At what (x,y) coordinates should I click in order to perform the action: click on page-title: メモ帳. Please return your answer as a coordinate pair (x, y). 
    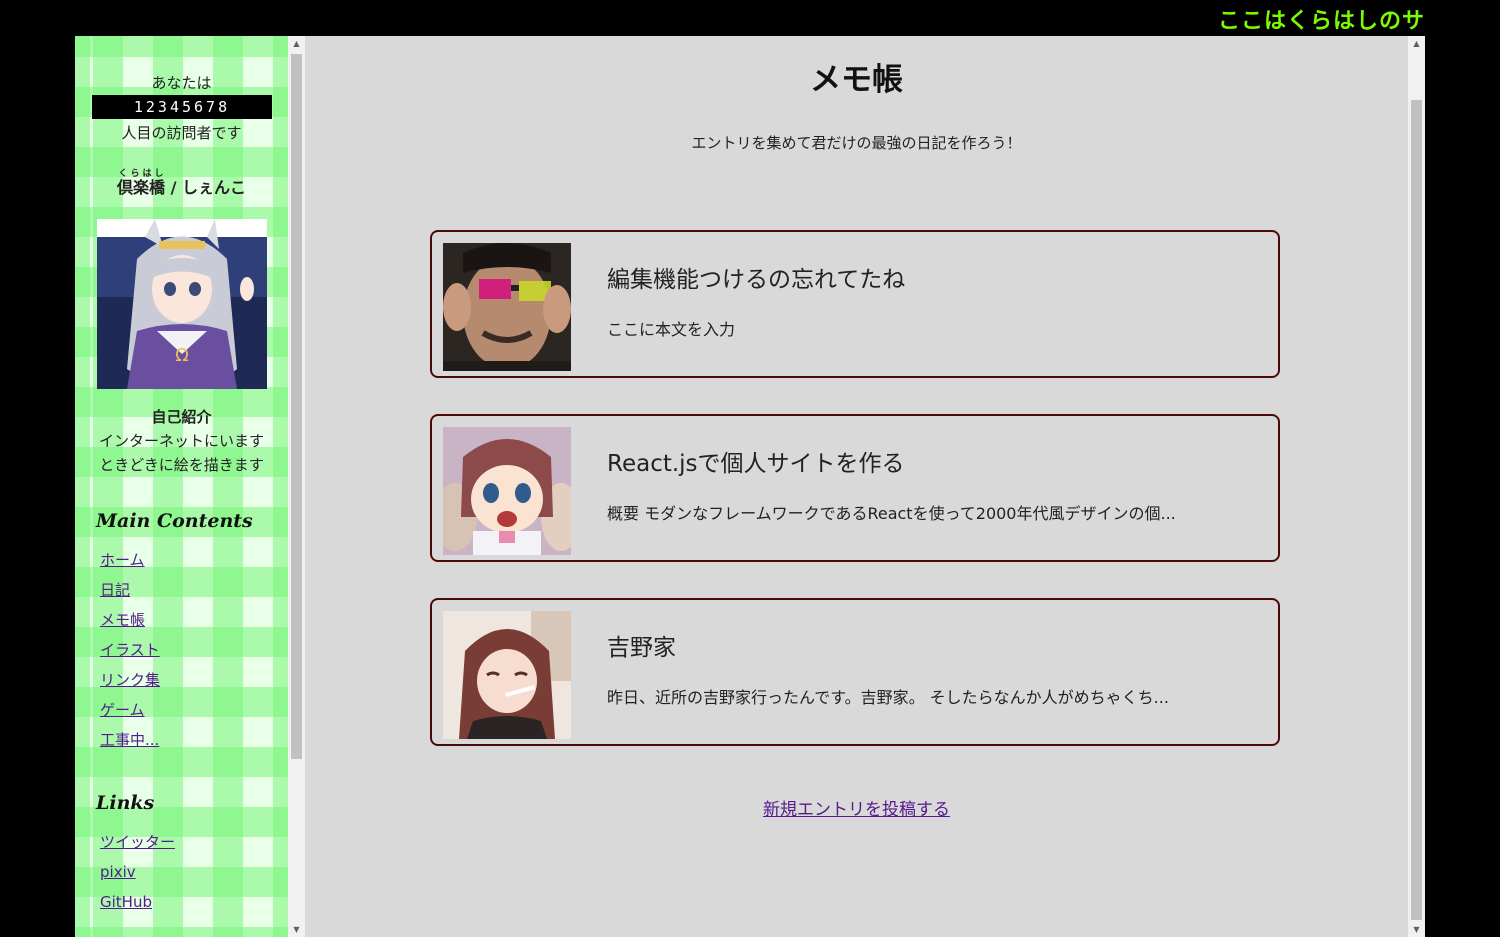
    Looking at the image, I should click on (856, 80).